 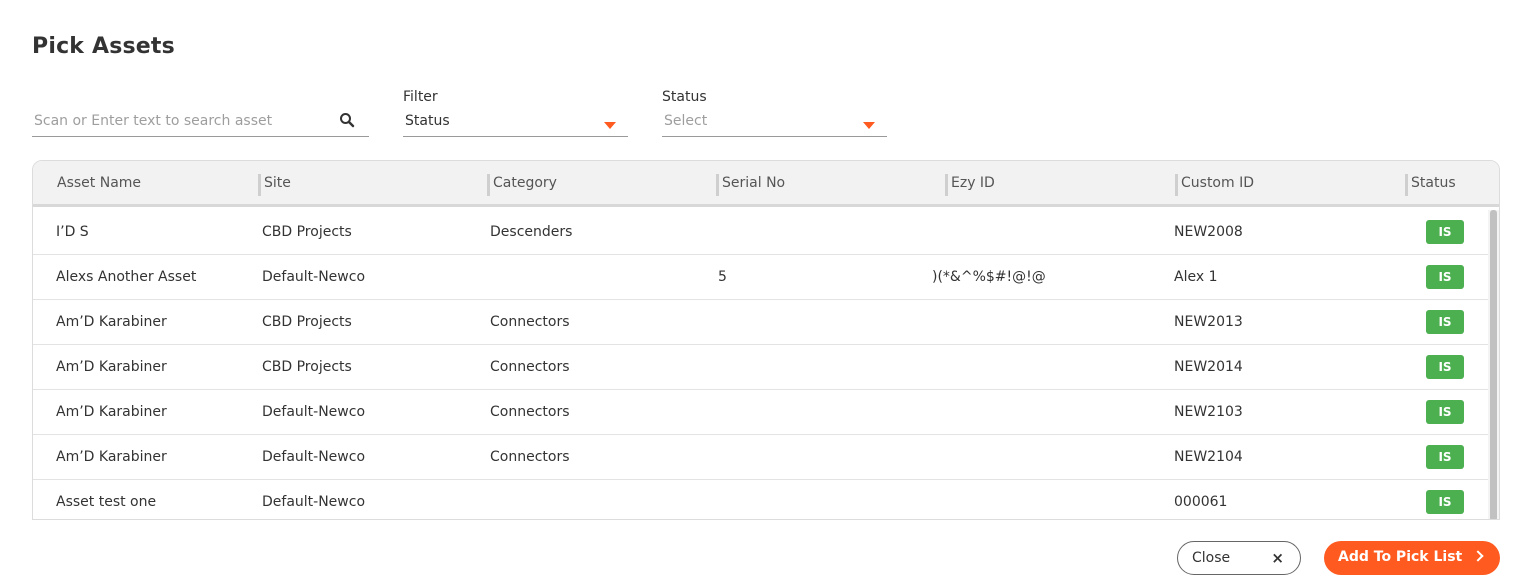 I want to click on page-title: Pick Assets, so click(x=103, y=46).